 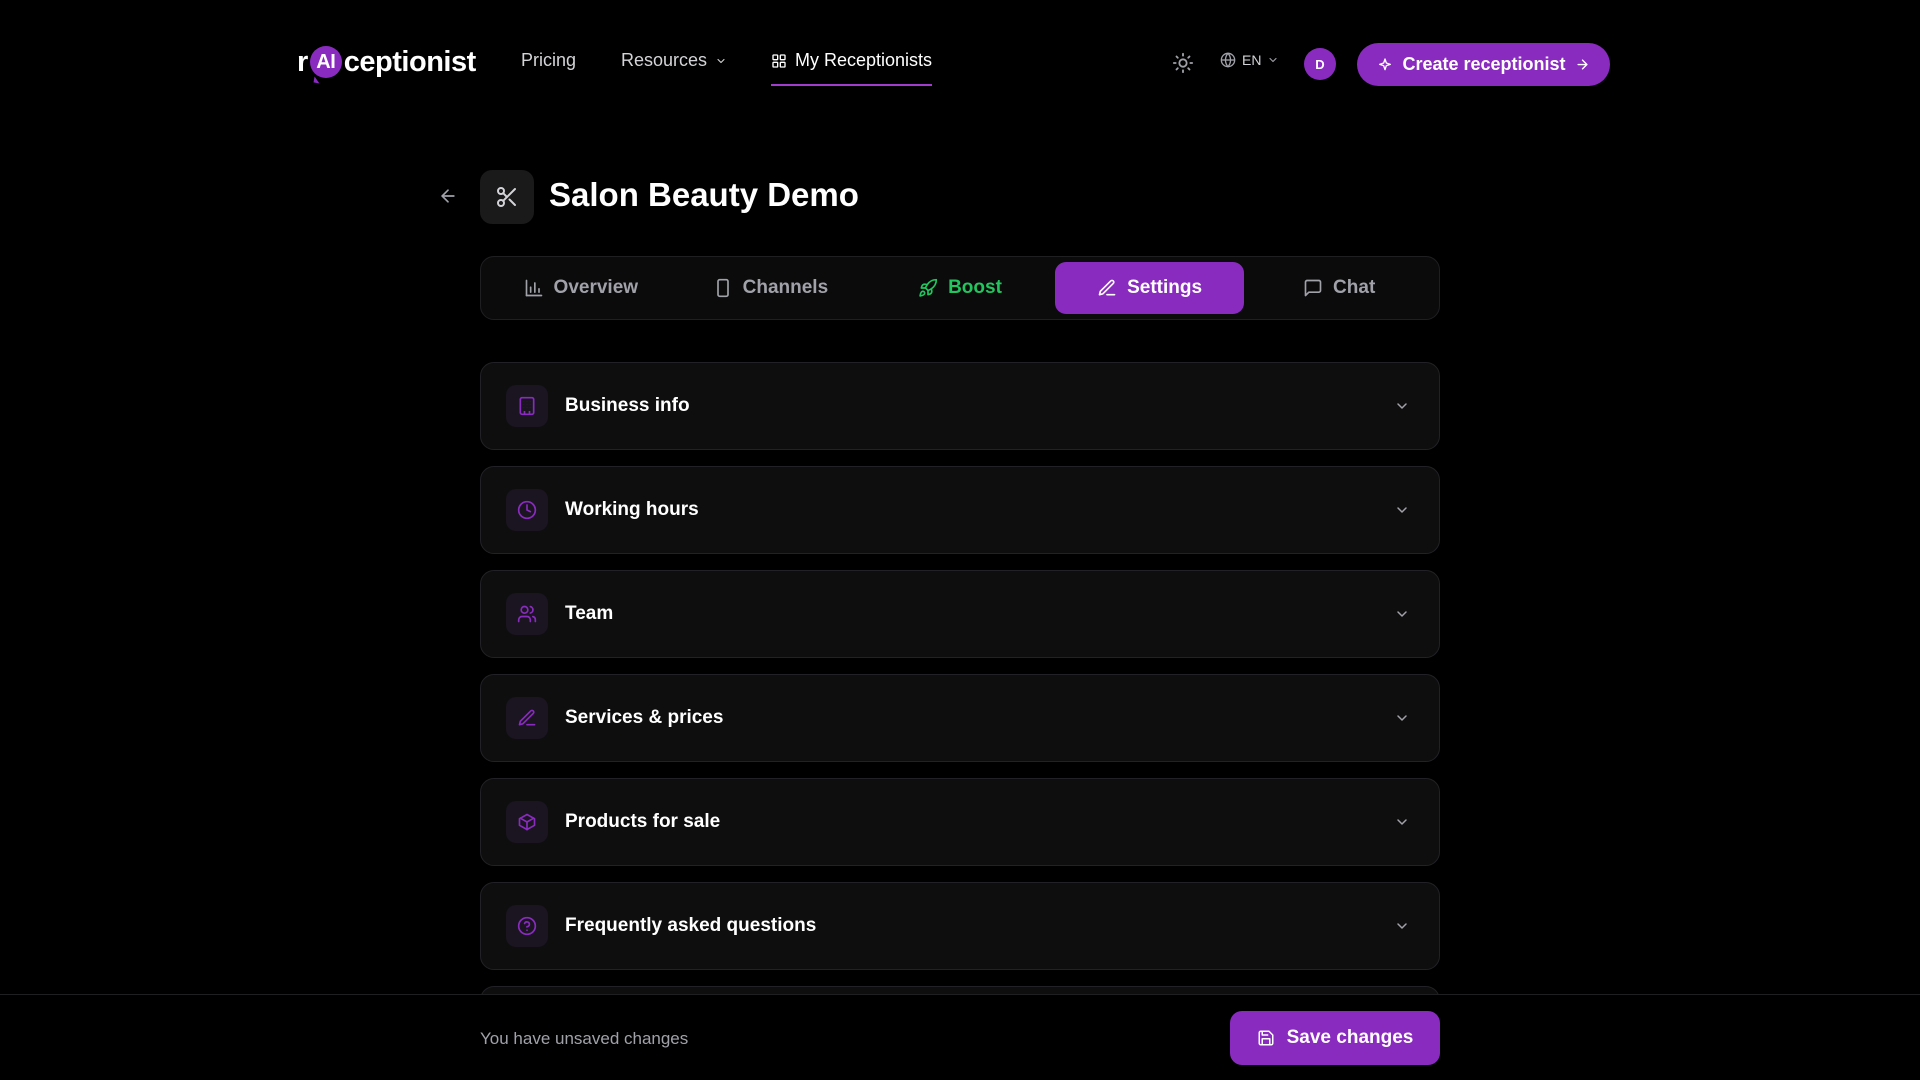 What do you see at coordinates (533, 288) in the screenshot?
I see `bar-chart-icon` at bounding box center [533, 288].